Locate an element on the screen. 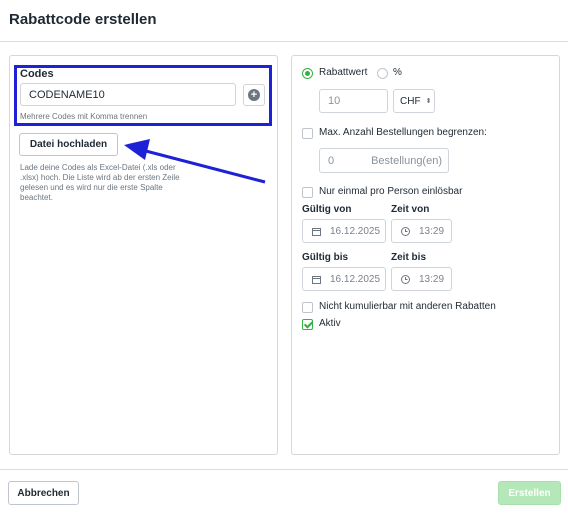  valid-until-date-label: Gültig bis is located at coordinates (325, 257).